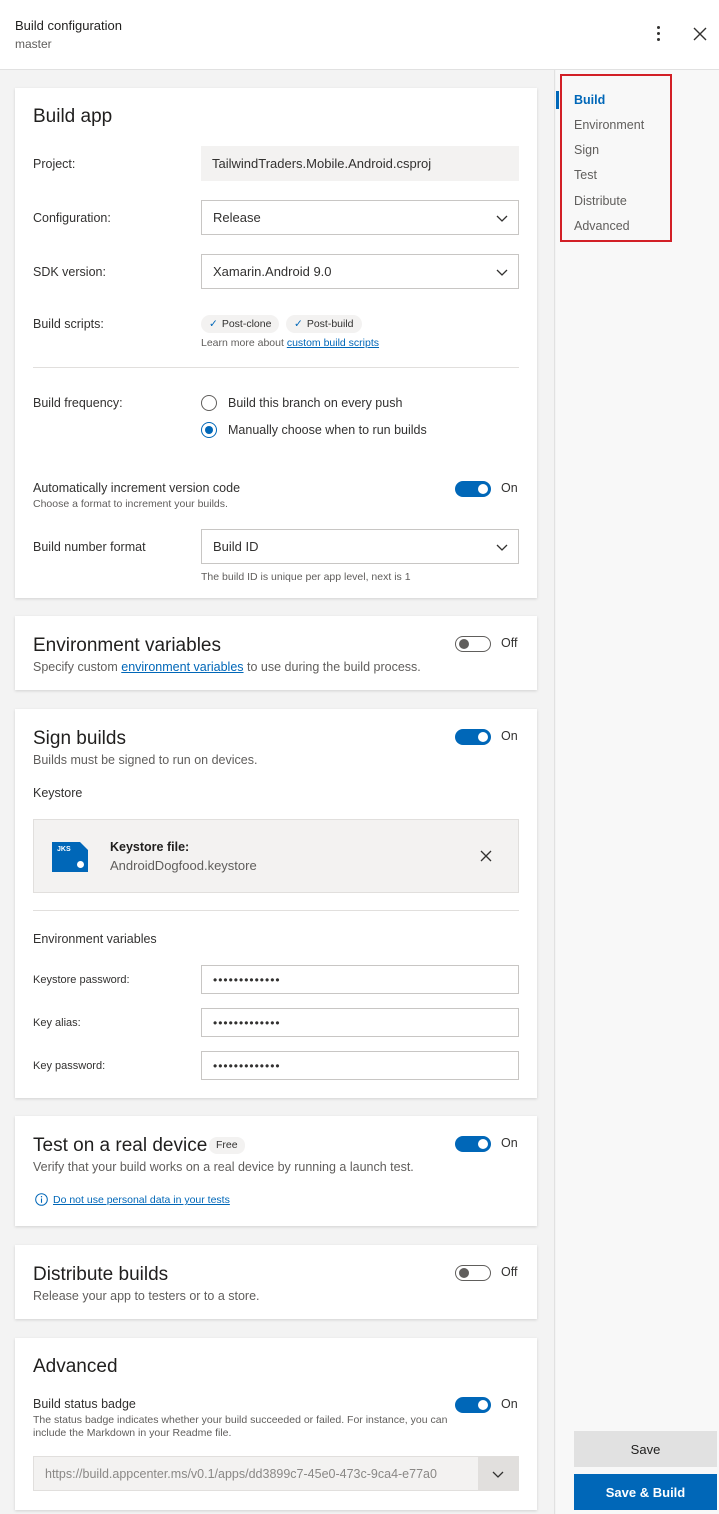 This screenshot has height=1514, width=719. What do you see at coordinates (240, 324) in the screenshot?
I see `script-chip-post-clone: ✓ Post-clone` at bounding box center [240, 324].